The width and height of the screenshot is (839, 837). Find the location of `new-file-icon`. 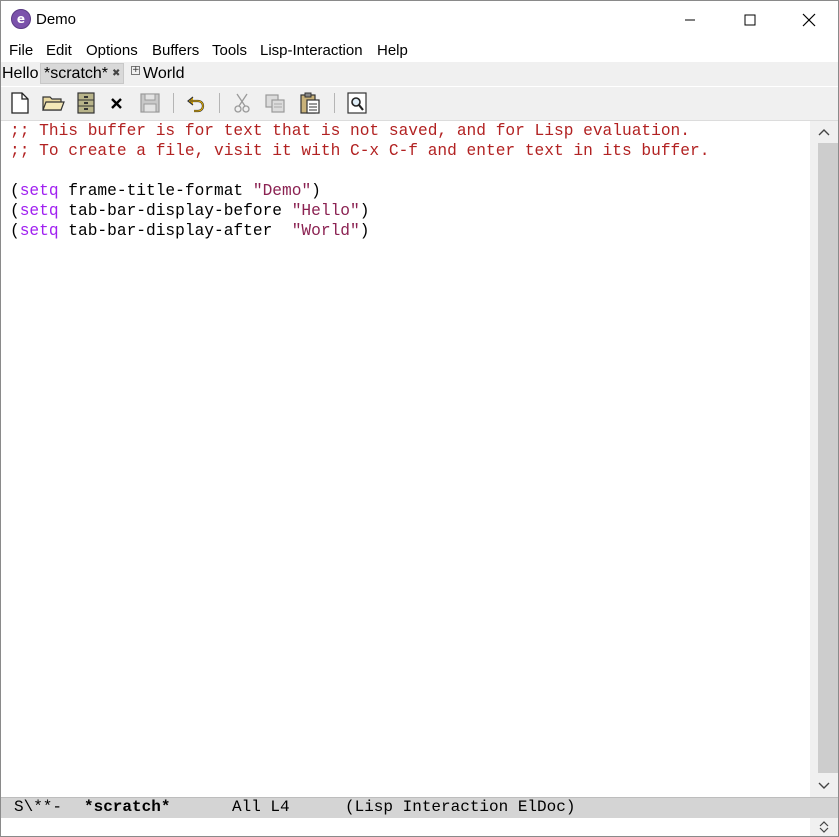

new-file-icon is located at coordinates (20, 103).